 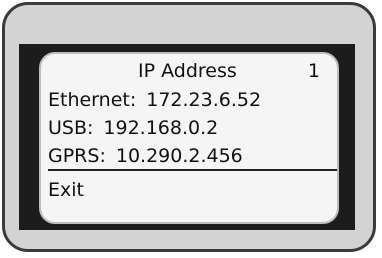 I want to click on page-number: 1, so click(x=313, y=71).